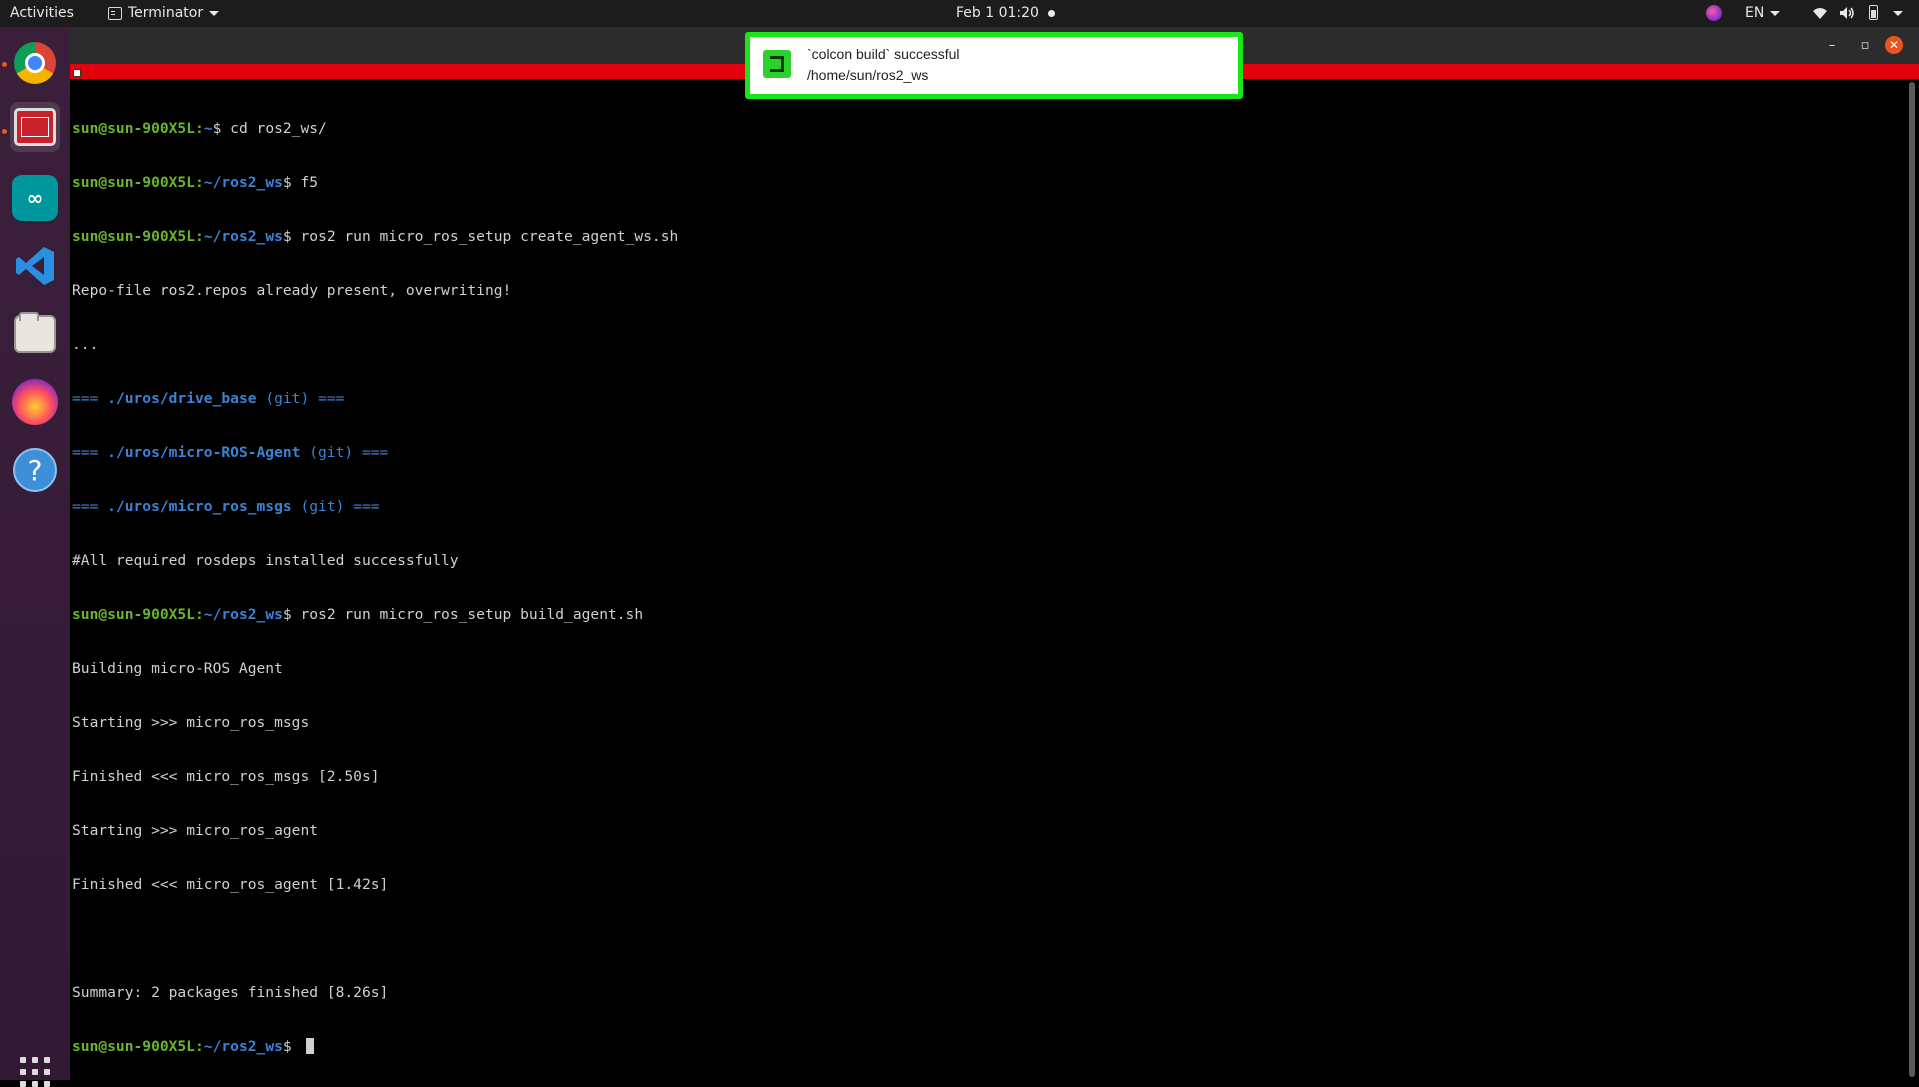 The image size is (1919, 1087). Describe the element at coordinates (42, 13) in the screenshot. I see `activities-button: Activities` at that location.